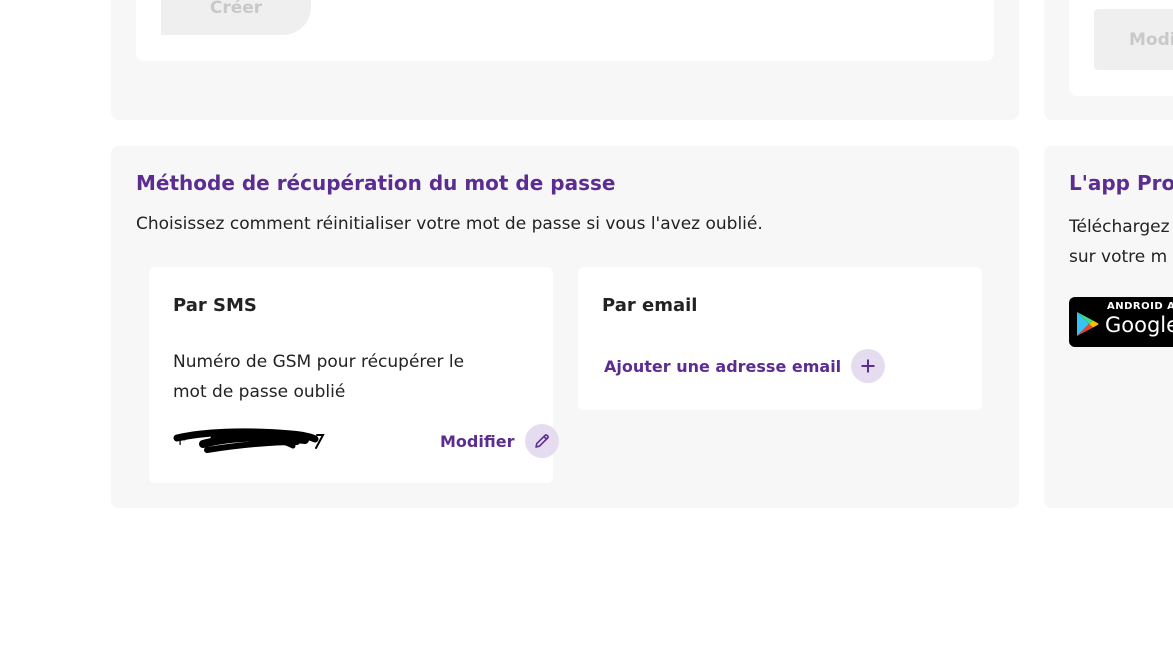 Image resolution: width=1173 pixels, height=660 pixels. What do you see at coordinates (236, 17) in the screenshot?
I see `create-button: Créer` at bounding box center [236, 17].